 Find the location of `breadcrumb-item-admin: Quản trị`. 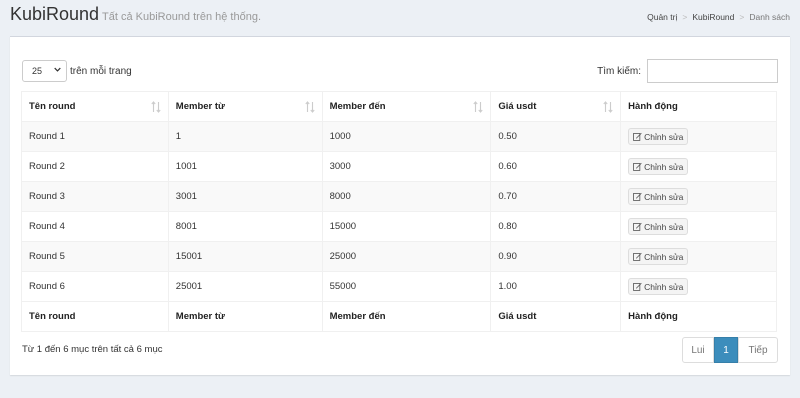

breadcrumb-item-admin: Quản trị is located at coordinates (662, 17).